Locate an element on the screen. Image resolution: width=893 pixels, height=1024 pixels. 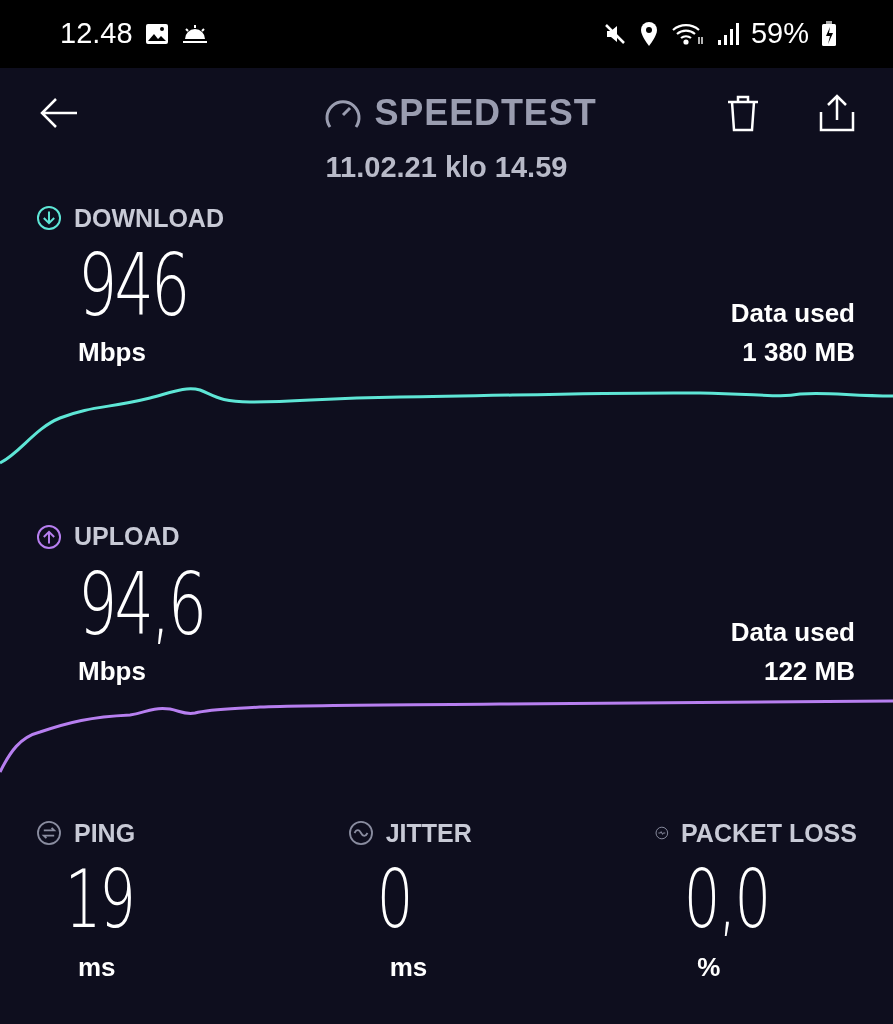
battery-icon is located at coordinates (829, 34).